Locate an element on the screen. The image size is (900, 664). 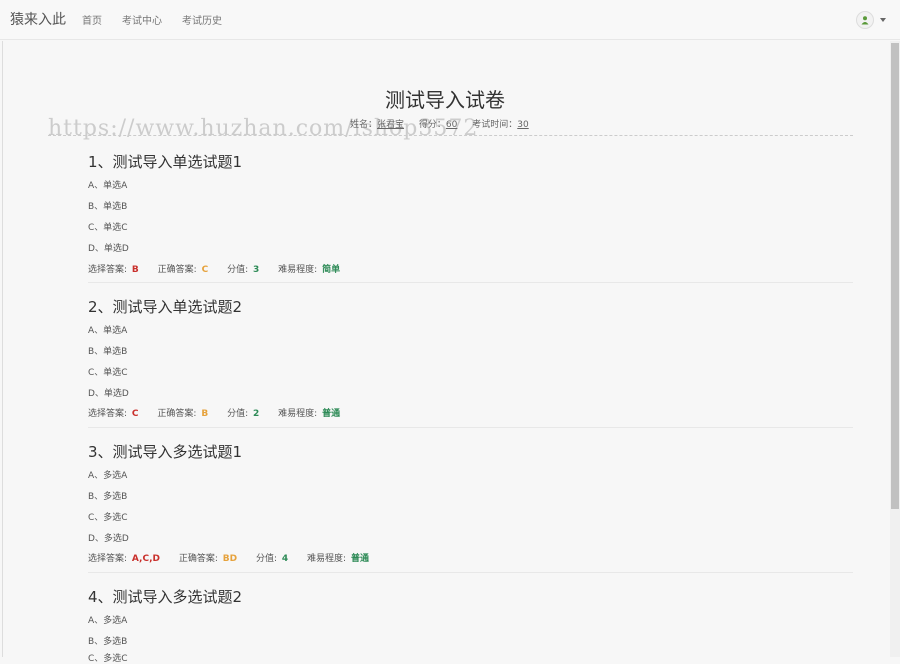
name-value: 张君宝 is located at coordinates (391, 125).